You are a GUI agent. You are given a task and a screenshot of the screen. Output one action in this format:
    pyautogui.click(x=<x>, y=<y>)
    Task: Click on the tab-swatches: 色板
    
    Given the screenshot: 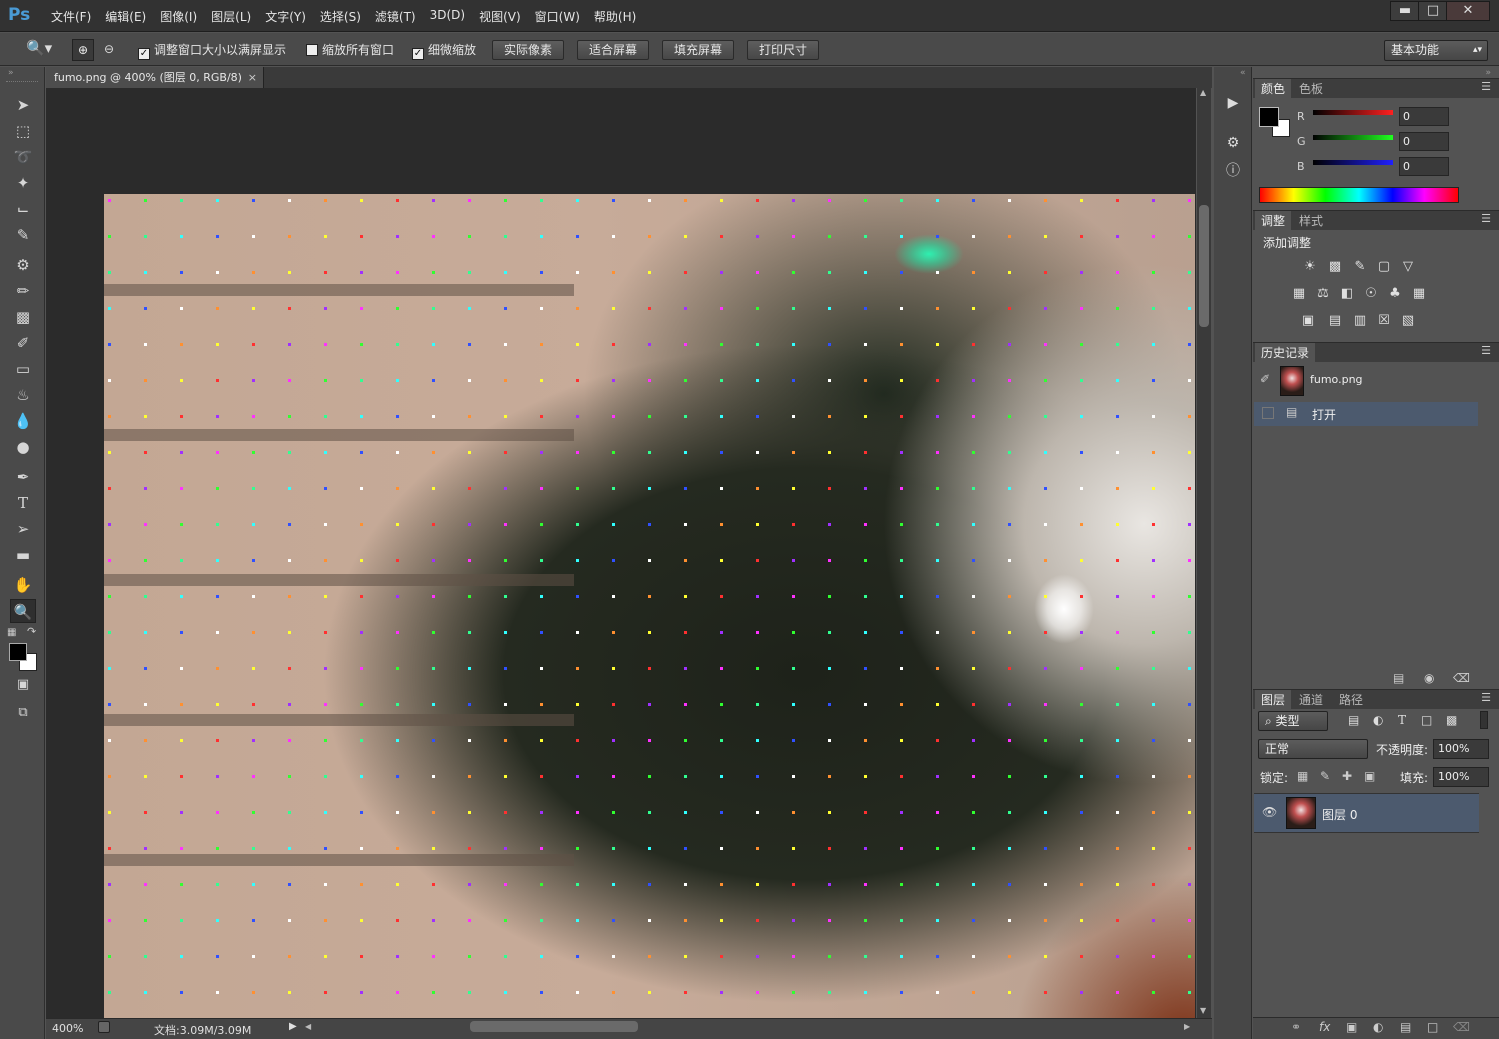 What is the action you would take?
    pyautogui.click(x=1311, y=89)
    